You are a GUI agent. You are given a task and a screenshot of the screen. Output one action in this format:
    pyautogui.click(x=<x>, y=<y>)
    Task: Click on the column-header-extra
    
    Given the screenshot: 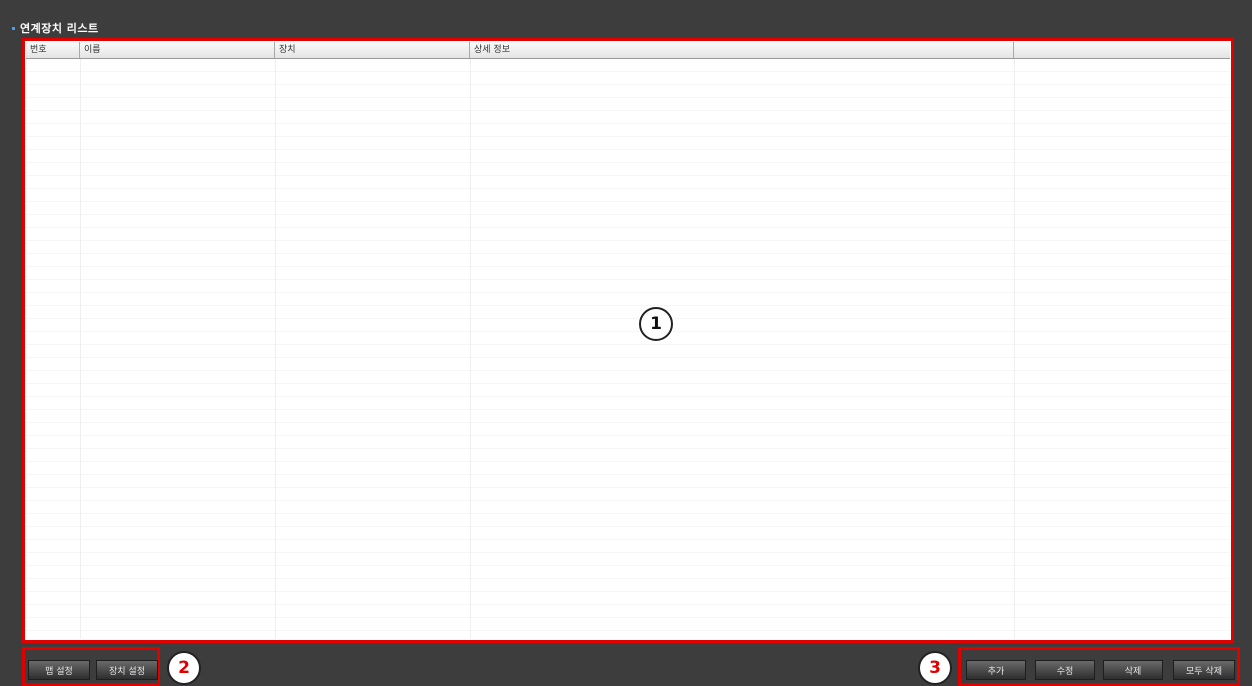 What is the action you would take?
    pyautogui.click(x=1122, y=50)
    